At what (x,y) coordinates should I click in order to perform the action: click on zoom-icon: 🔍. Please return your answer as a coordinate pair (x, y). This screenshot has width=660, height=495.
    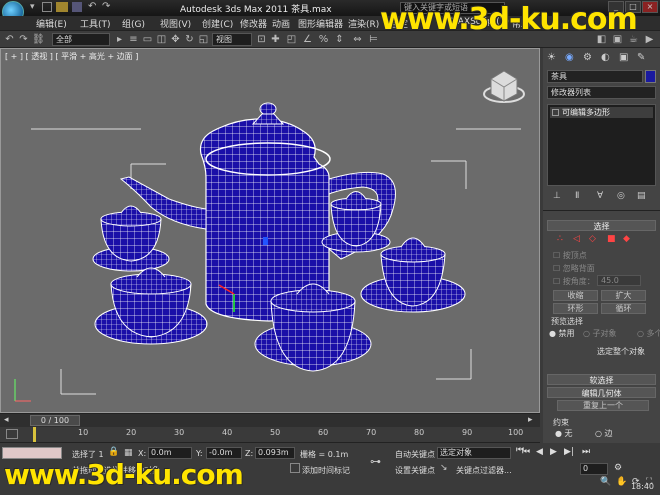
    Looking at the image, I should click on (605, 482).